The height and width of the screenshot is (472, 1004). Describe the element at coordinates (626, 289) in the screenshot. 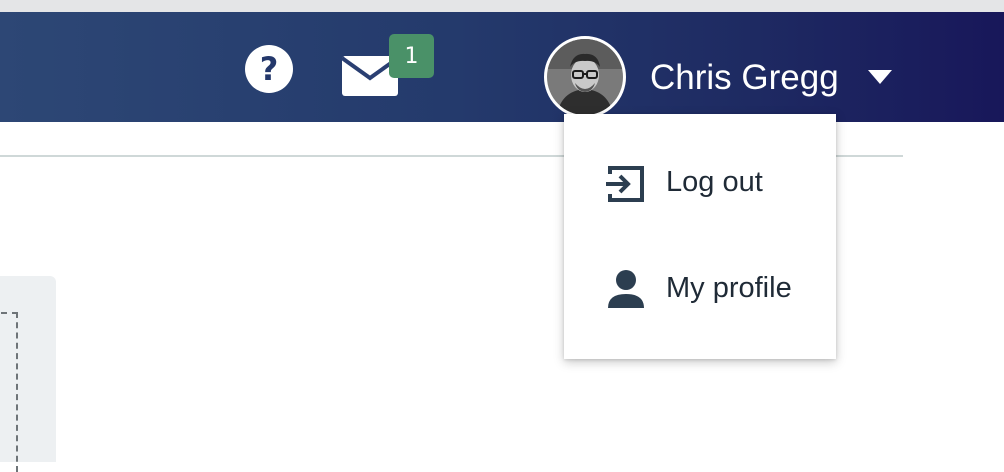

I see `person-icon` at that location.